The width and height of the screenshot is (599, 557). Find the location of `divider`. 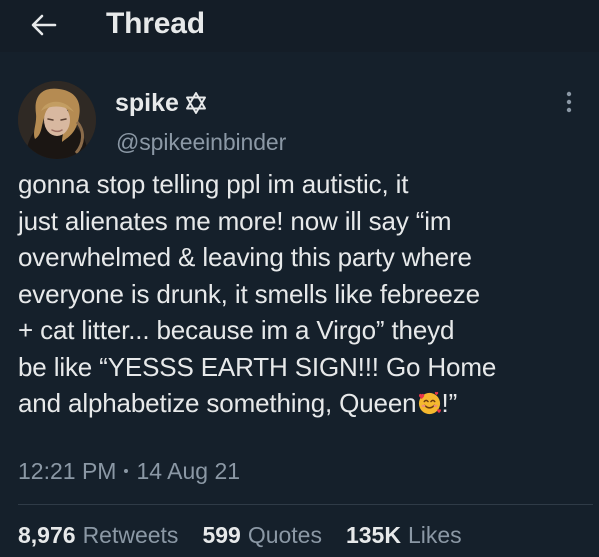

divider is located at coordinates (305, 504).